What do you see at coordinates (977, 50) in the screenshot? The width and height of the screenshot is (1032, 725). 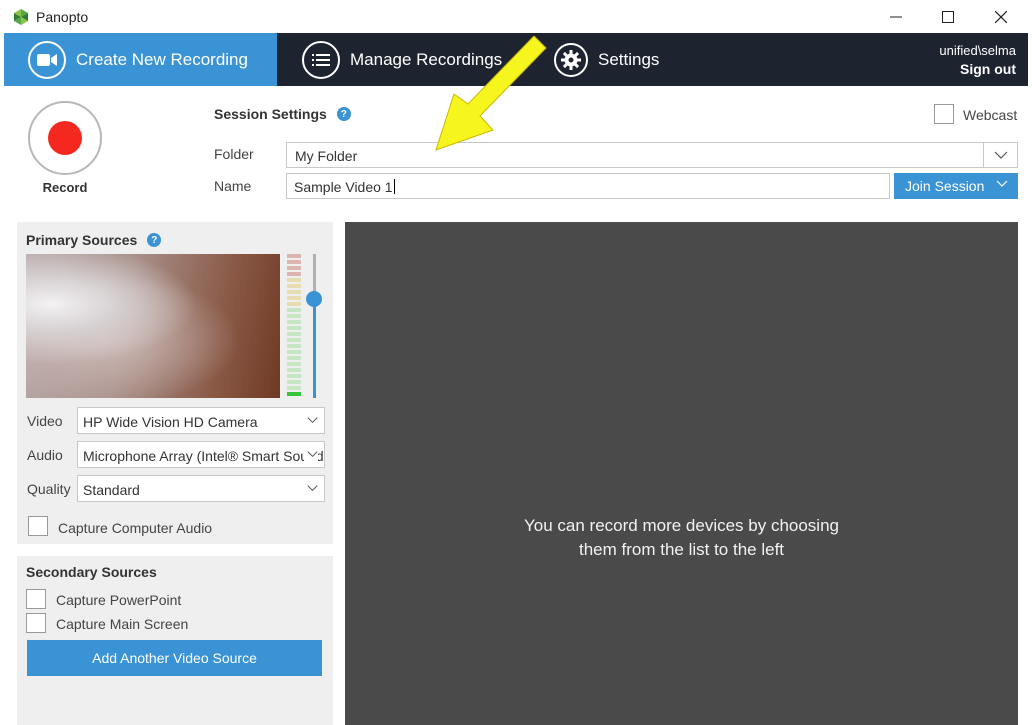 I see `username: unified\selma` at bounding box center [977, 50].